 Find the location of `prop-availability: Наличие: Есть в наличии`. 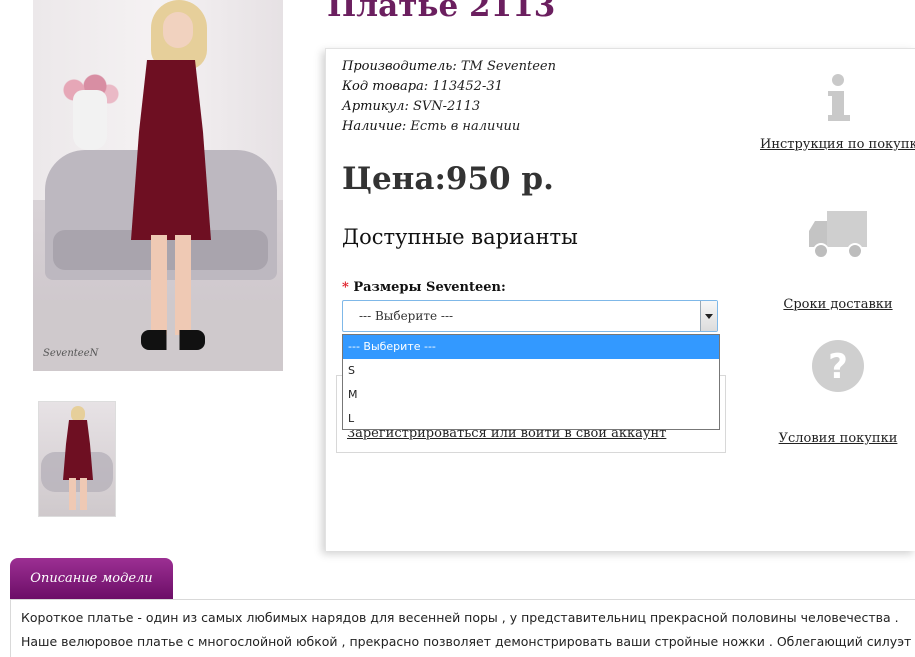

prop-availability: Наличие: Есть в наличии is located at coordinates (431, 126).